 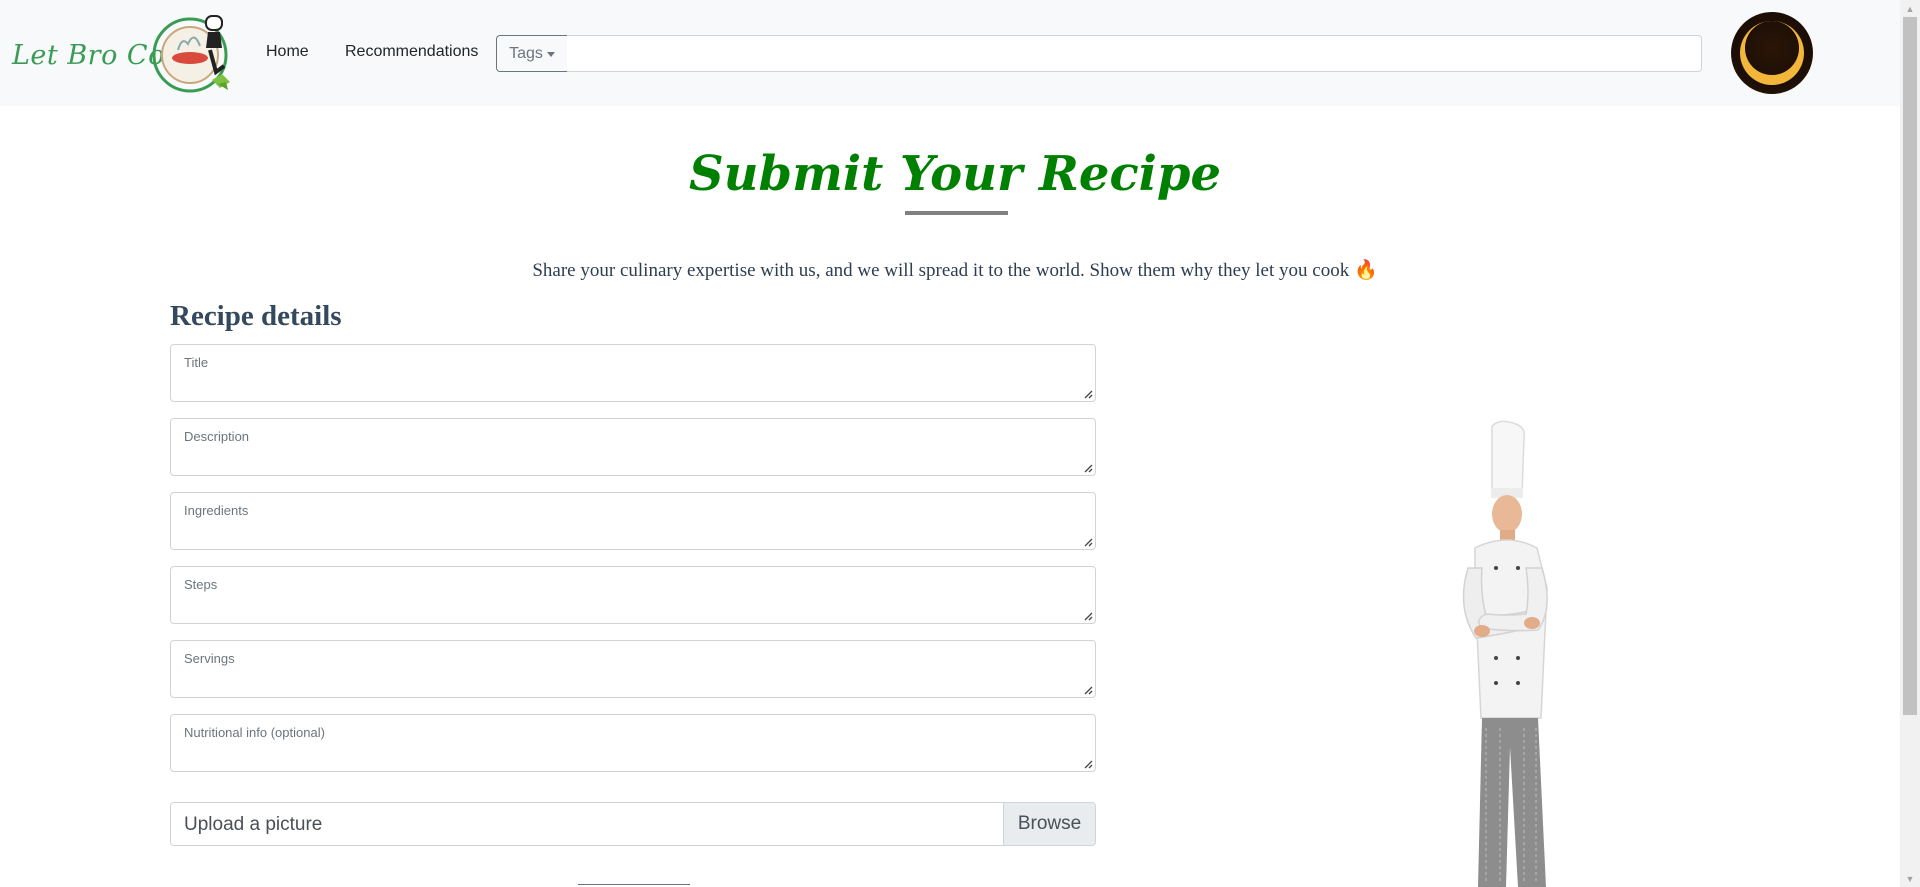 I want to click on chevron-down-icon, so click(x=550, y=54).